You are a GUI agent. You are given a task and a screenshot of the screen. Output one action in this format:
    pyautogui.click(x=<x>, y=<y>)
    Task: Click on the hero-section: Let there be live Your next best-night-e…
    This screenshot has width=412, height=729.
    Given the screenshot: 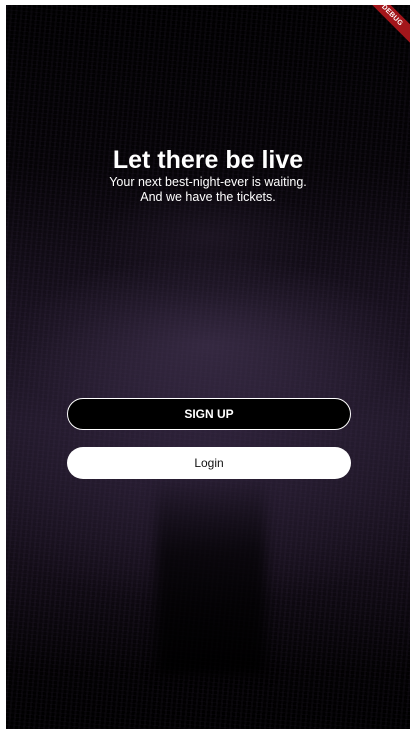 What is the action you would take?
    pyautogui.click(x=208, y=175)
    